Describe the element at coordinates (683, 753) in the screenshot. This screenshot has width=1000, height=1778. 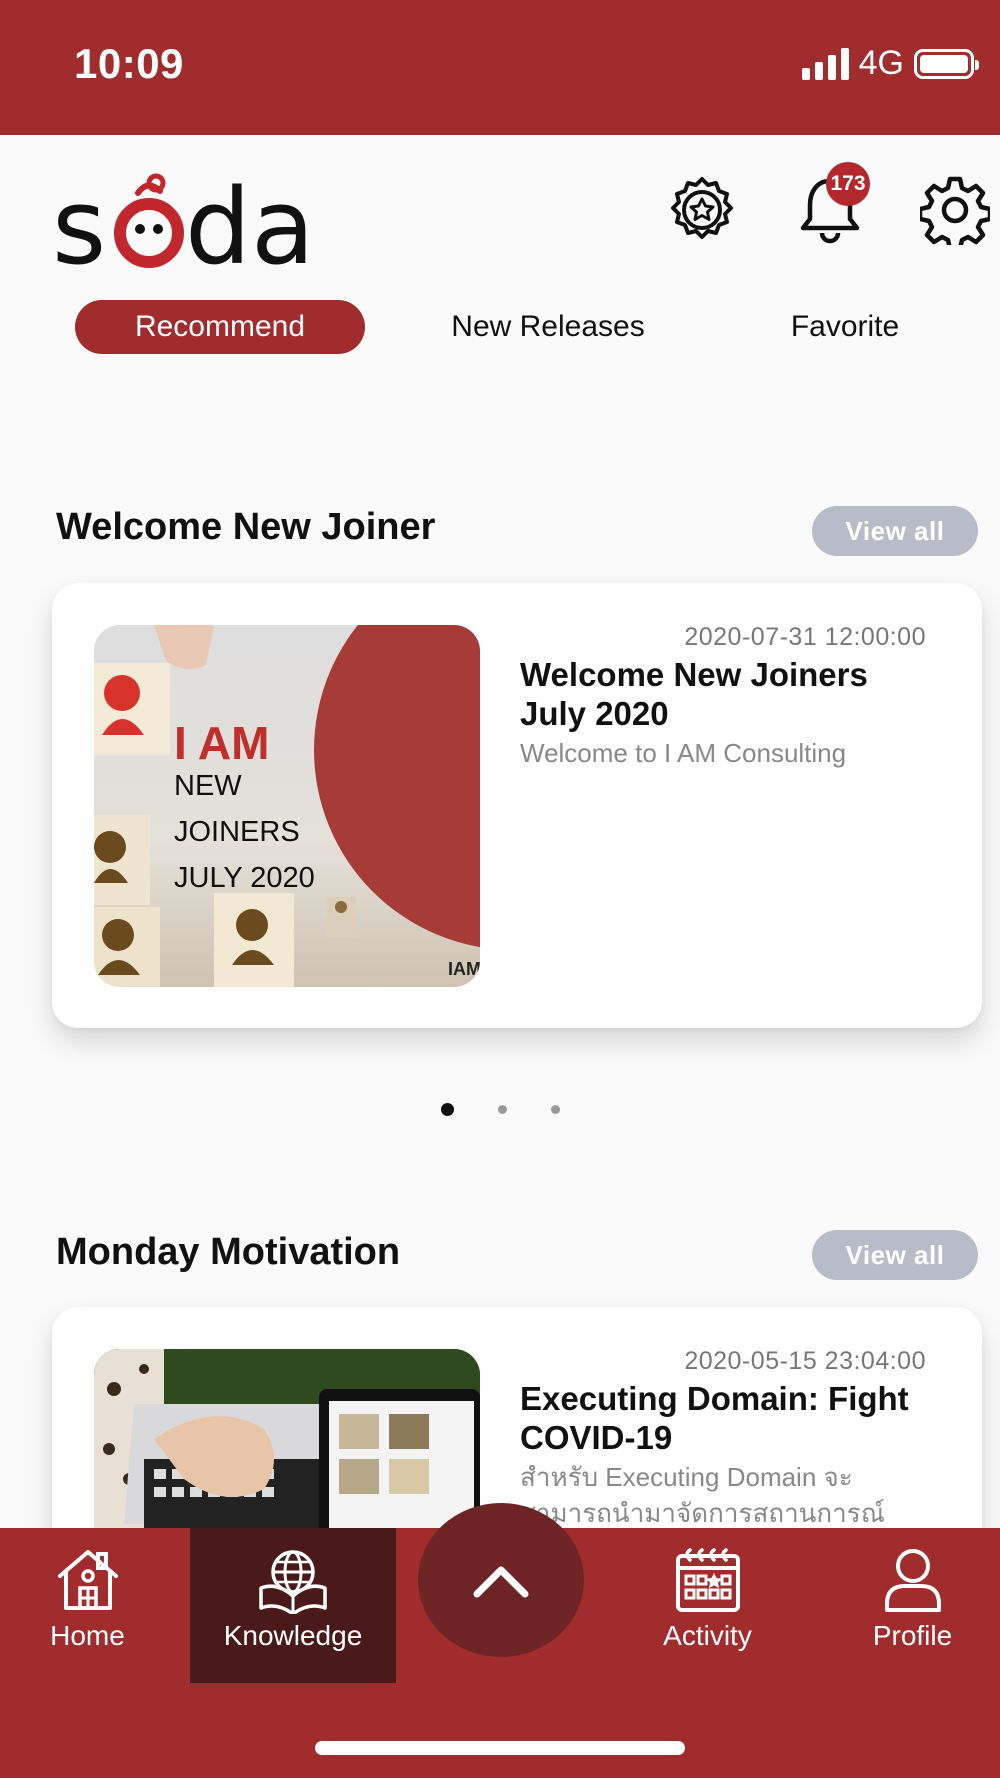
I see `card-description: Welcome to I AM Consulting` at that location.